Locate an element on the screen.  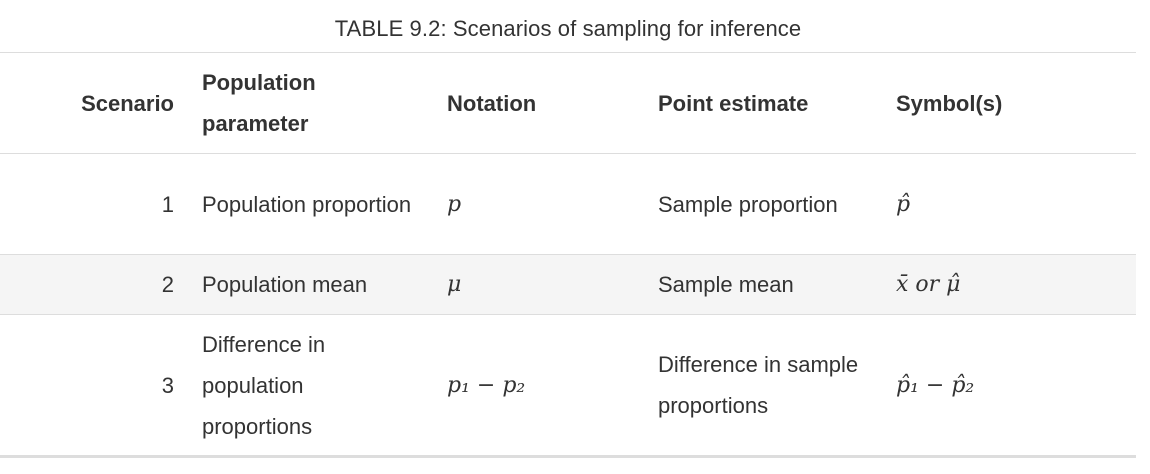
header-point-estimate: Point estimate is located at coordinates (733, 103).